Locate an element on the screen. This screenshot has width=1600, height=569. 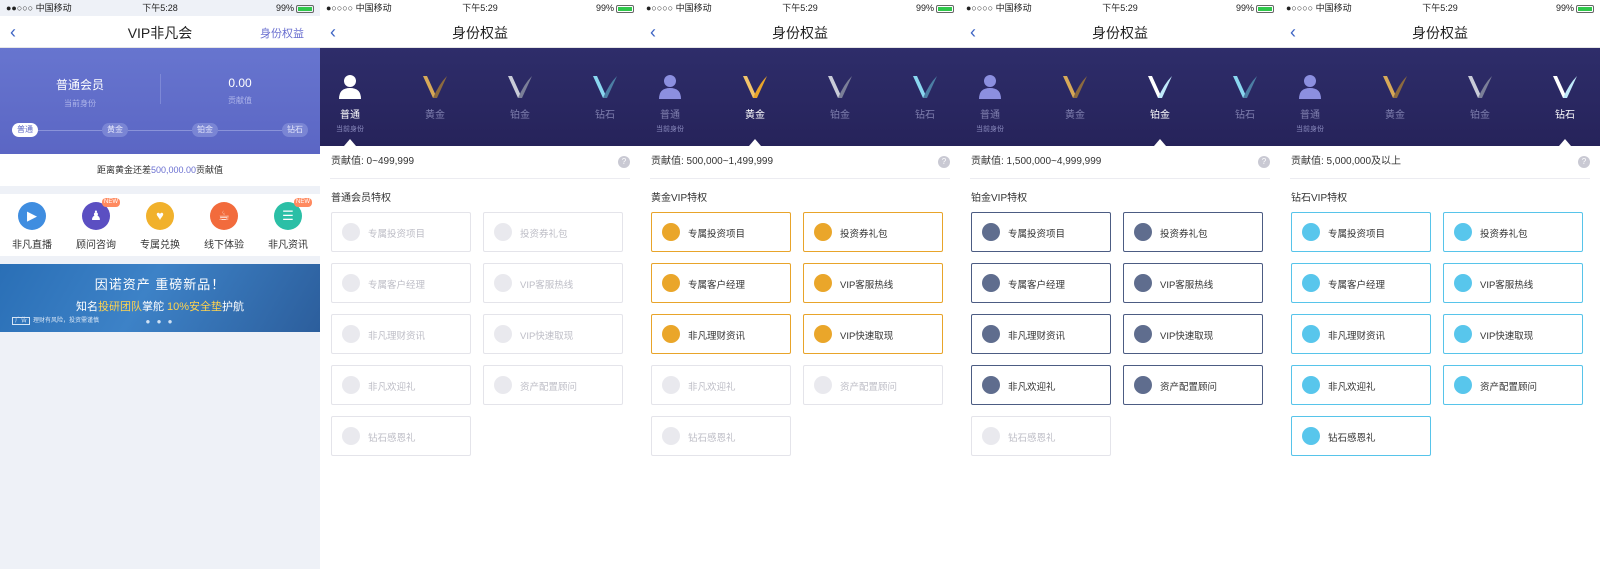
quick-entry-row: ▶ 非凡直播 ♟ NEW 顾问咨询 ♥ 专属兑换 ☕ 线下体验 ☰ NEW 非凡资讯 is located at coordinates (160, 225).